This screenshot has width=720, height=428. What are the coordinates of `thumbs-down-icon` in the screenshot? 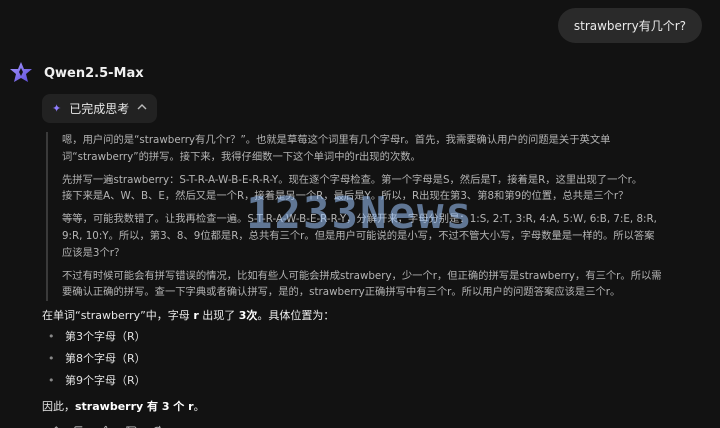 It's located at (131, 426).